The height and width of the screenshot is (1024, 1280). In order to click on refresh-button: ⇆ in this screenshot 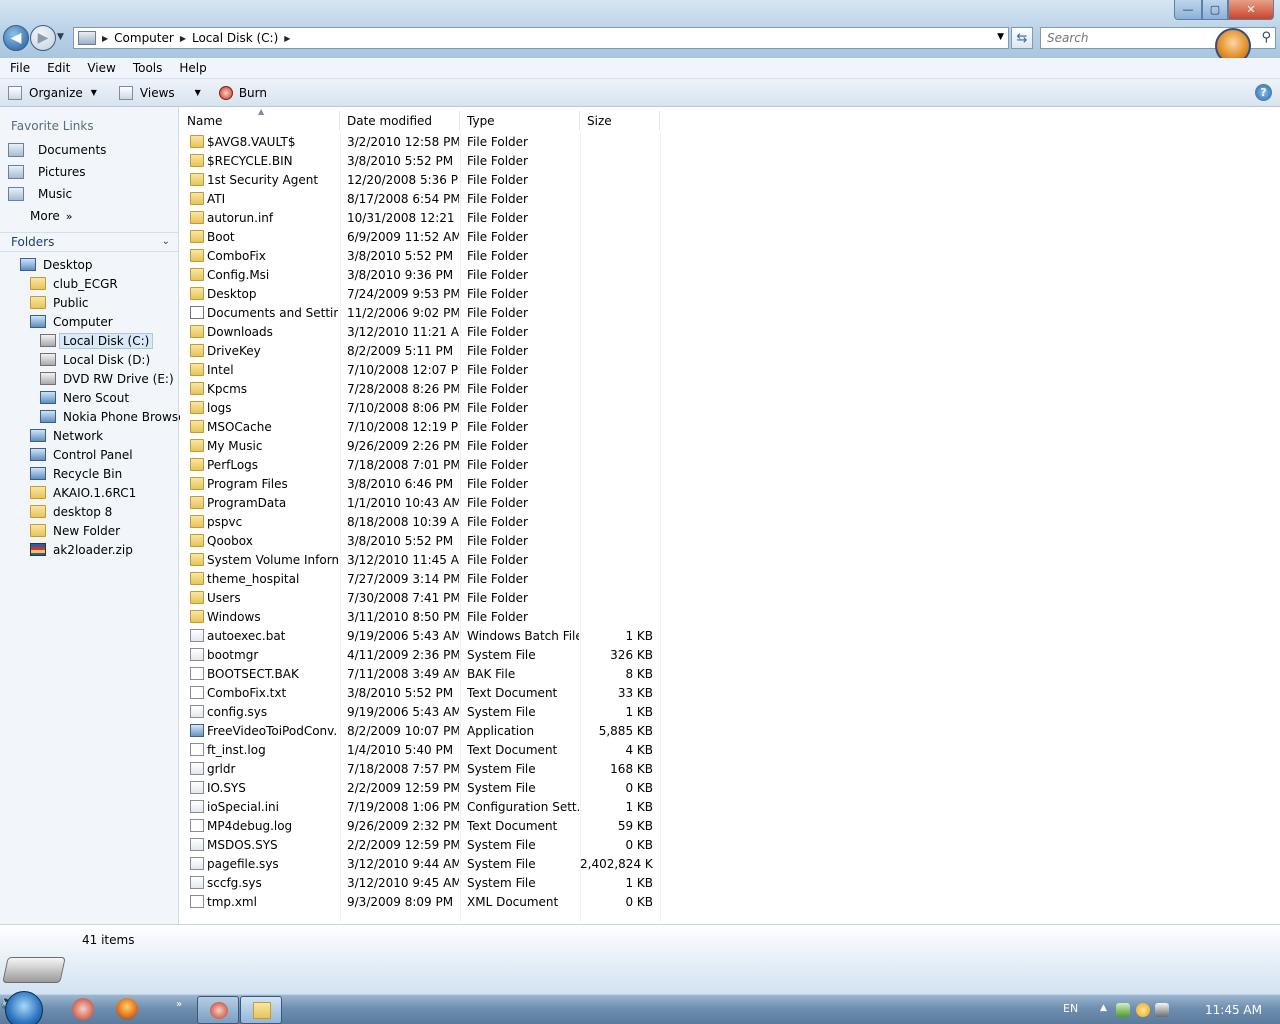, I will do `click(1022, 38)`.